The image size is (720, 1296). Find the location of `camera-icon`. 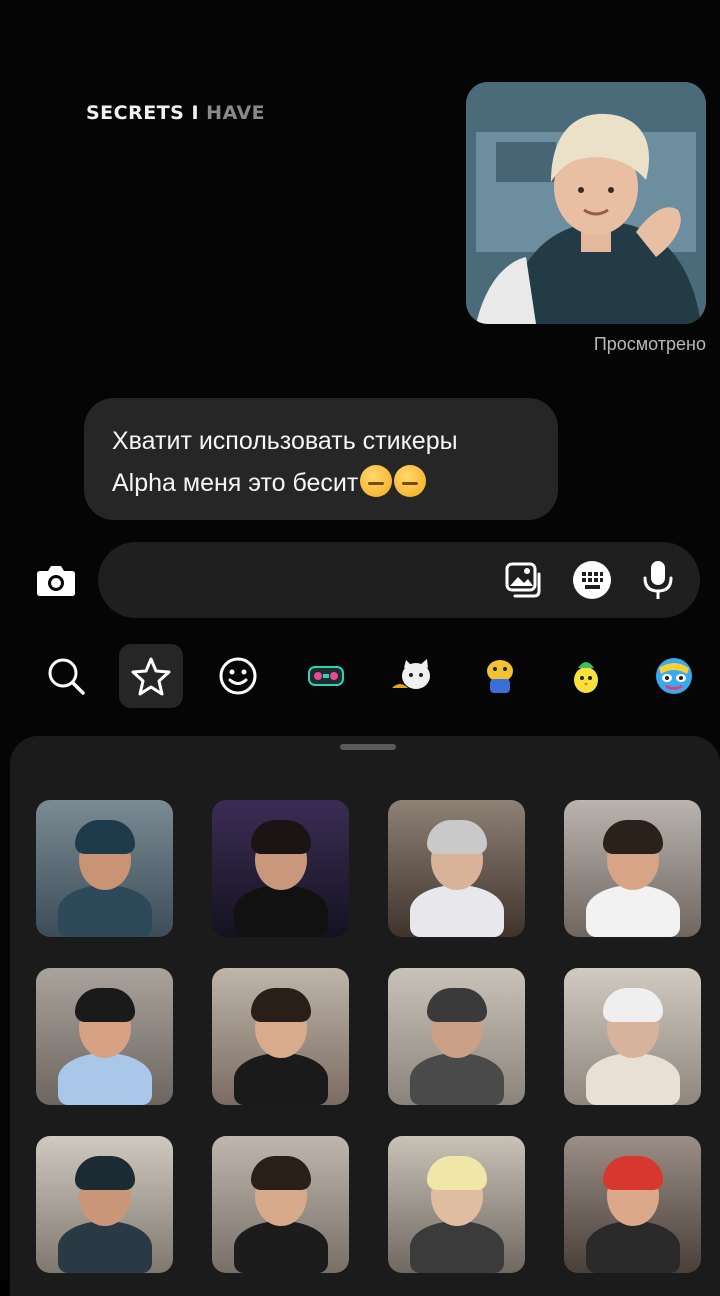

camera-icon is located at coordinates (56, 581).